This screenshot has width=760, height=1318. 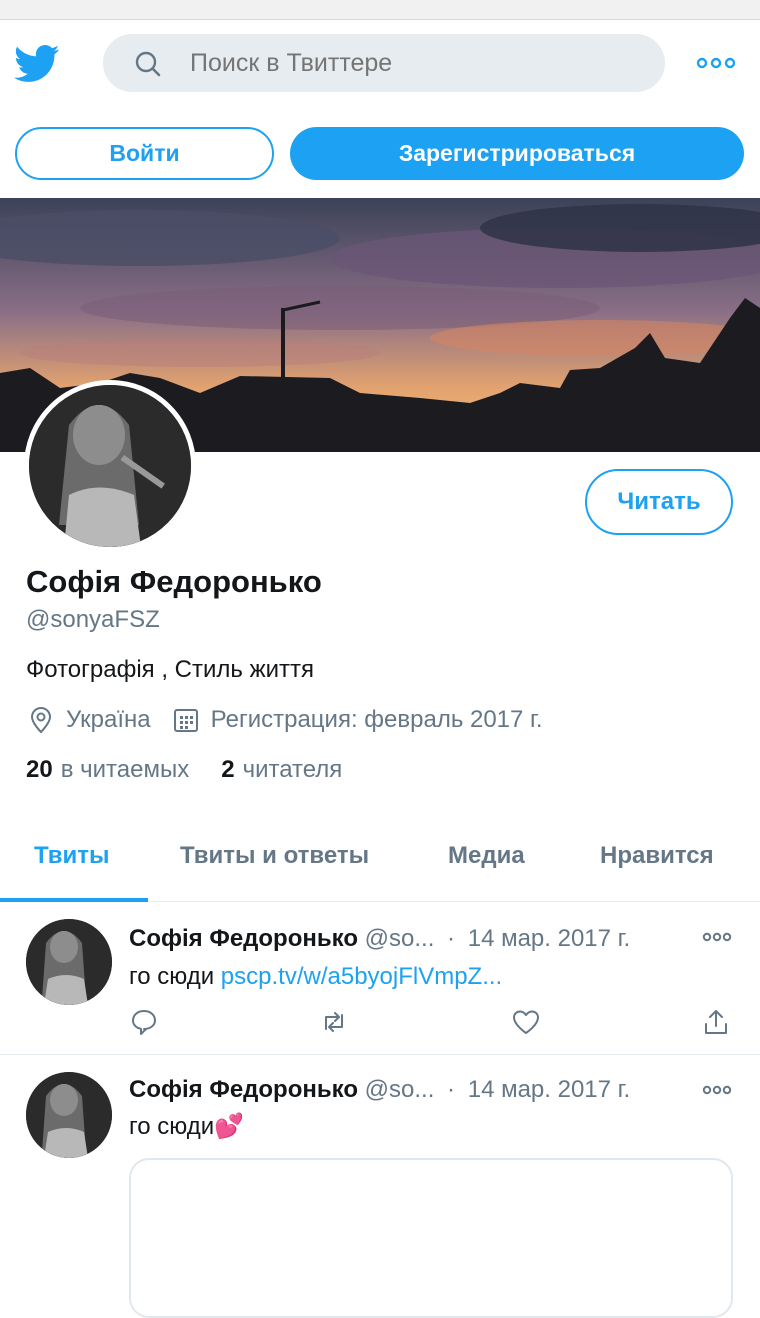 What do you see at coordinates (486, 858) in the screenshot?
I see `tab-media: Медиа` at bounding box center [486, 858].